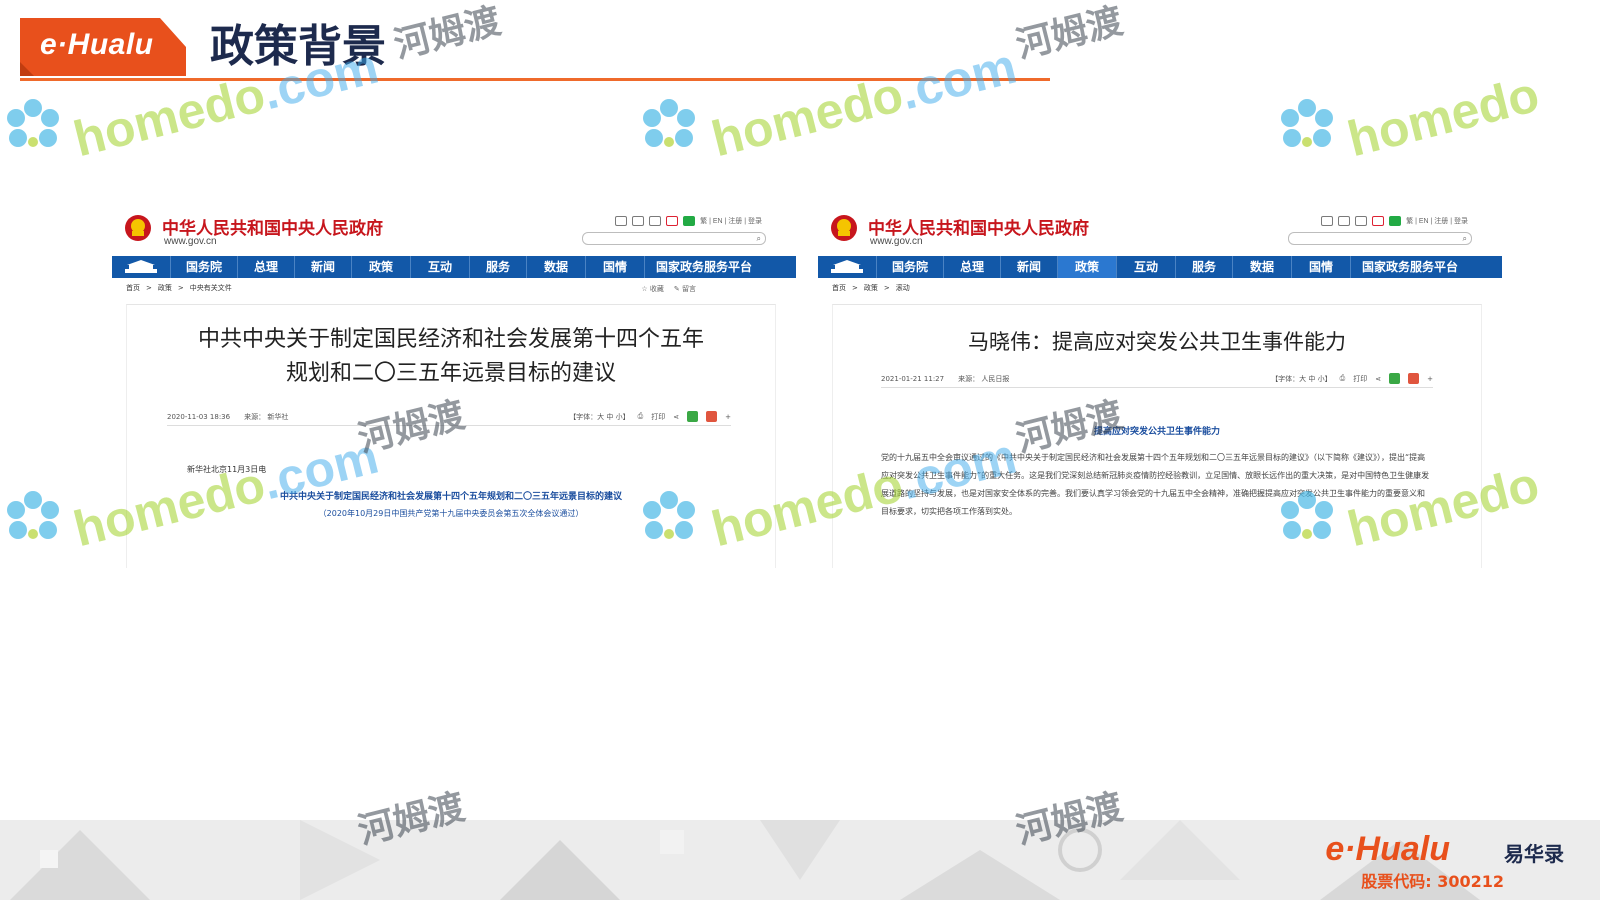 This screenshot has width=1600, height=900. What do you see at coordinates (454, 288) in the screenshot?
I see `breadcrumb: 首页 > 政策 > 中央有关文件 ☆ 收藏 ✎ 留言` at bounding box center [454, 288].